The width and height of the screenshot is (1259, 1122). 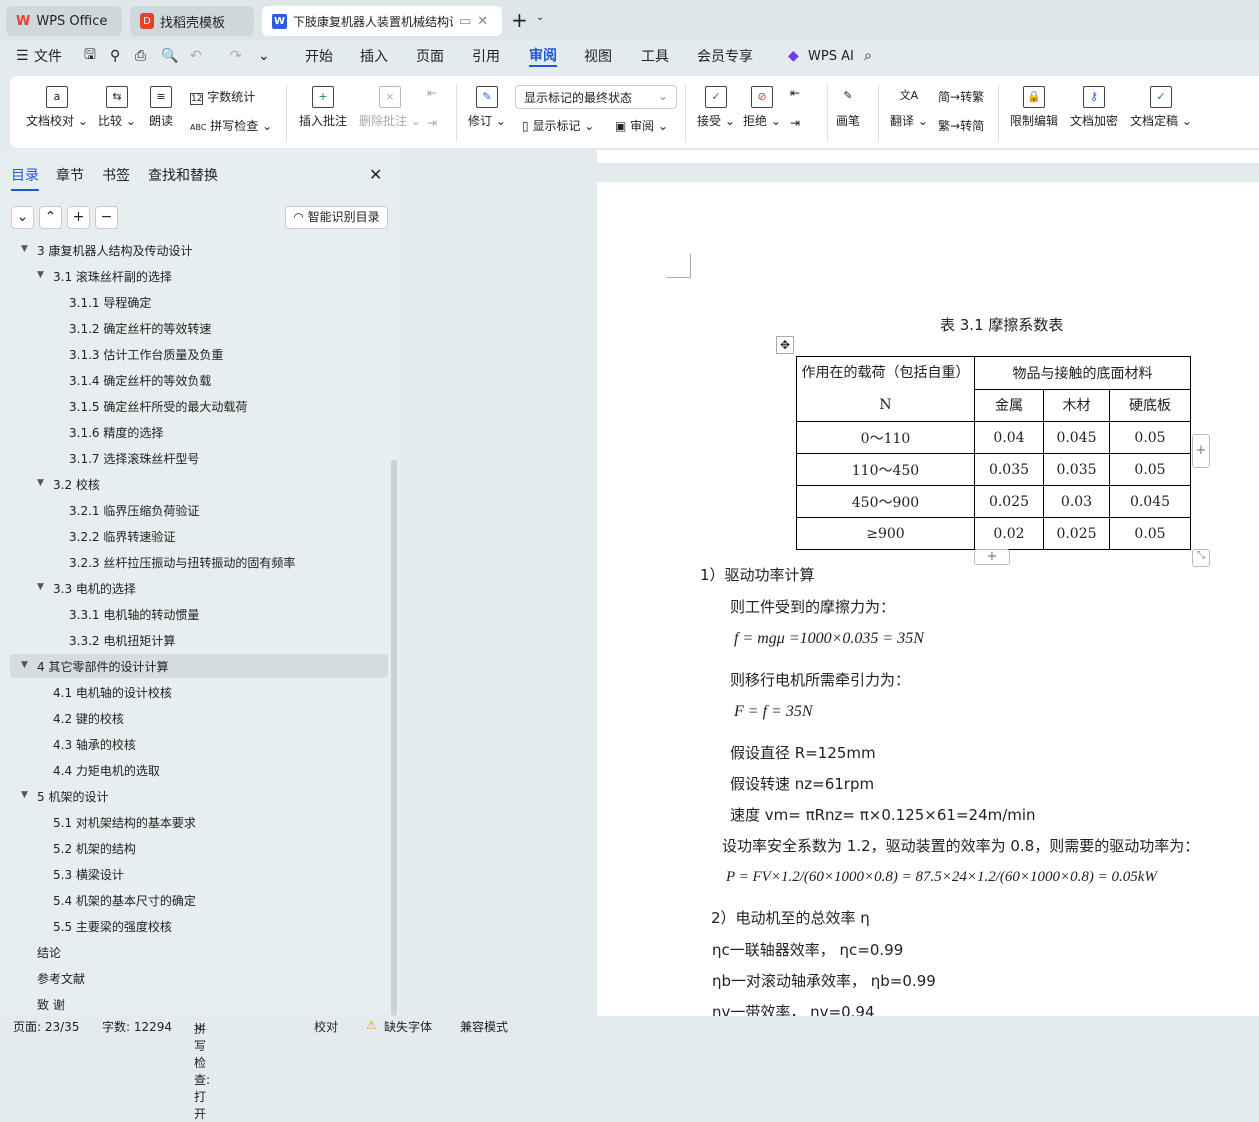 I want to click on toc-item: ▼ 3.2 校核, so click(x=199, y=484).